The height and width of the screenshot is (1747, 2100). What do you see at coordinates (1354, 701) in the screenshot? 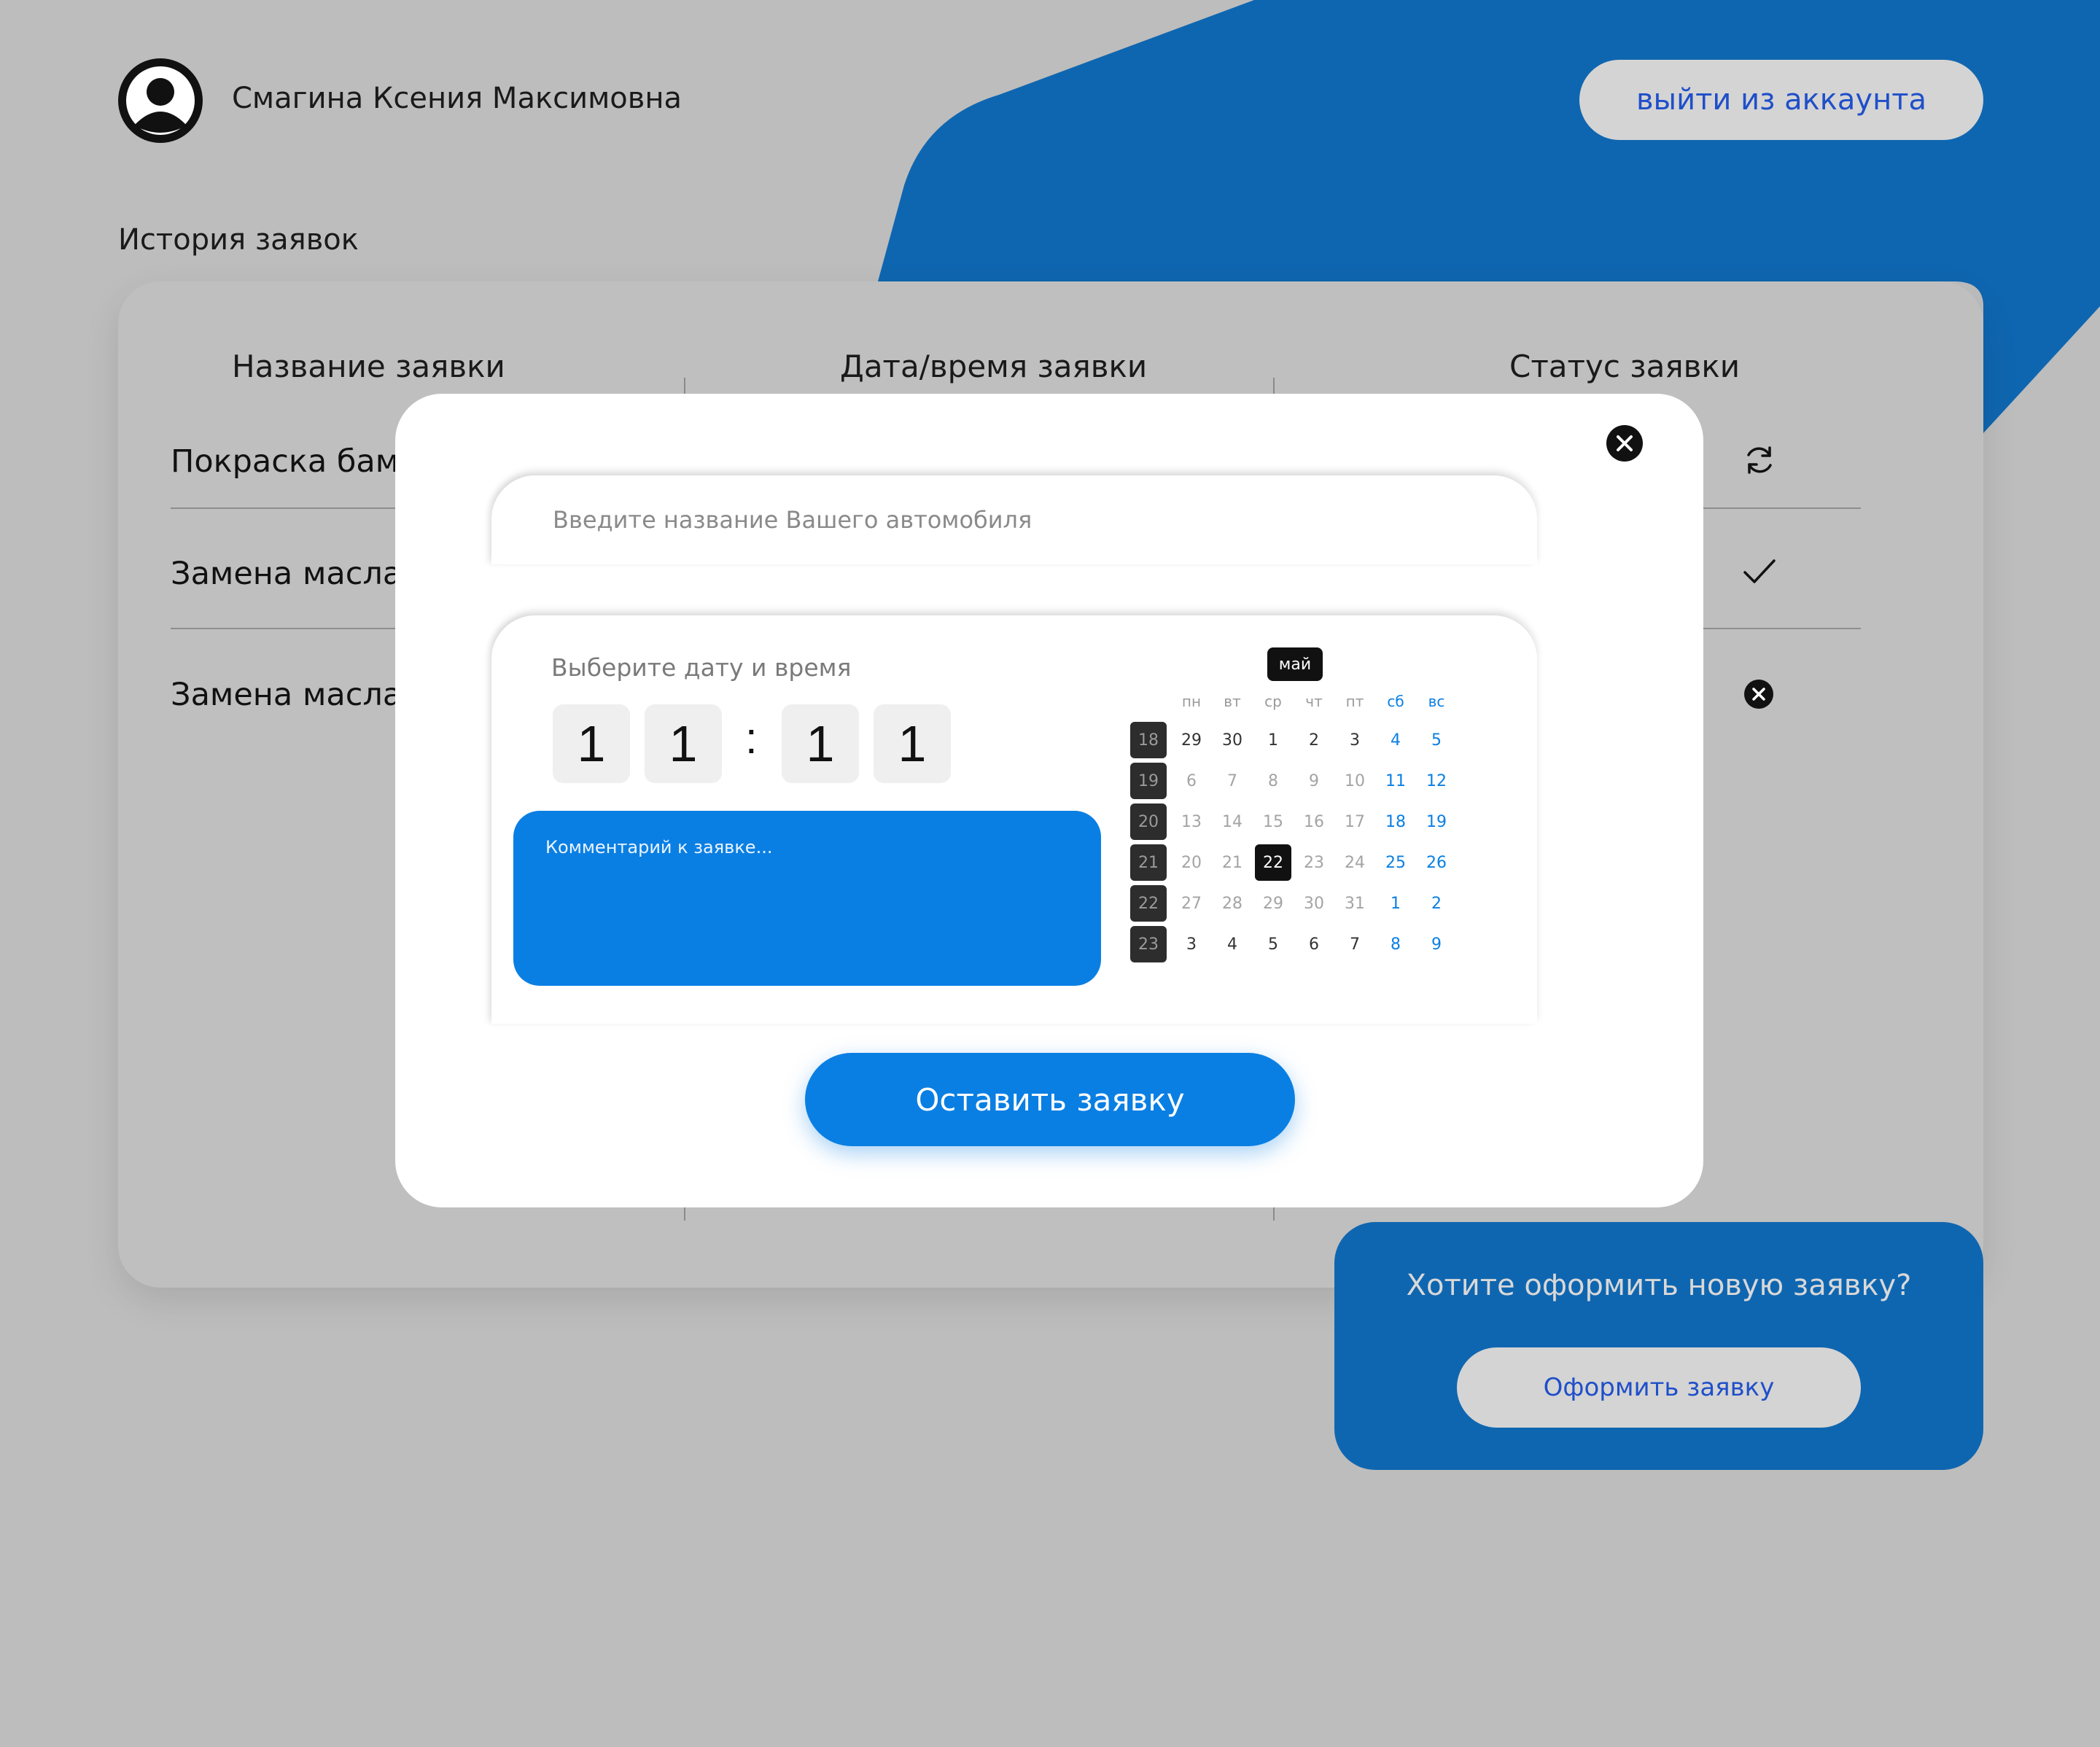
I see `calendar-weekday-label: пт` at bounding box center [1354, 701].